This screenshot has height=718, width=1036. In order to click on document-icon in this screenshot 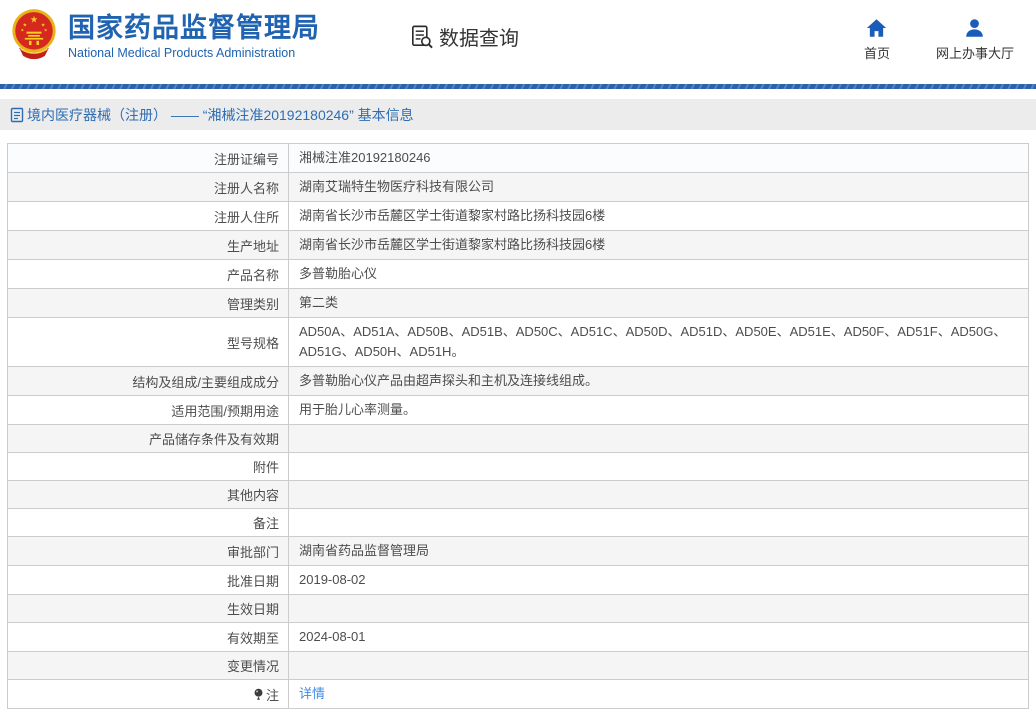, I will do `click(17, 114)`.